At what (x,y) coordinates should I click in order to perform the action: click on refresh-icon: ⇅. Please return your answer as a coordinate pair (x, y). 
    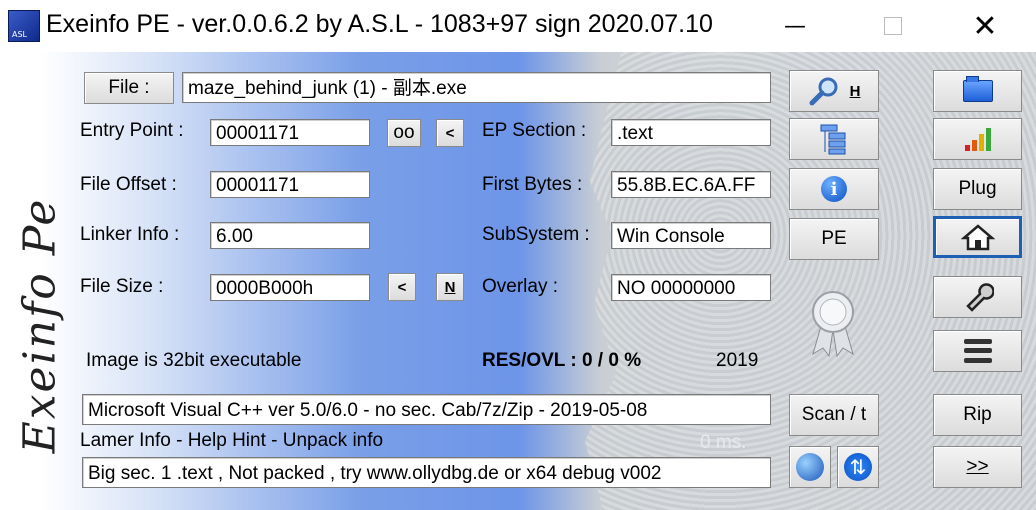
    Looking at the image, I should click on (858, 467).